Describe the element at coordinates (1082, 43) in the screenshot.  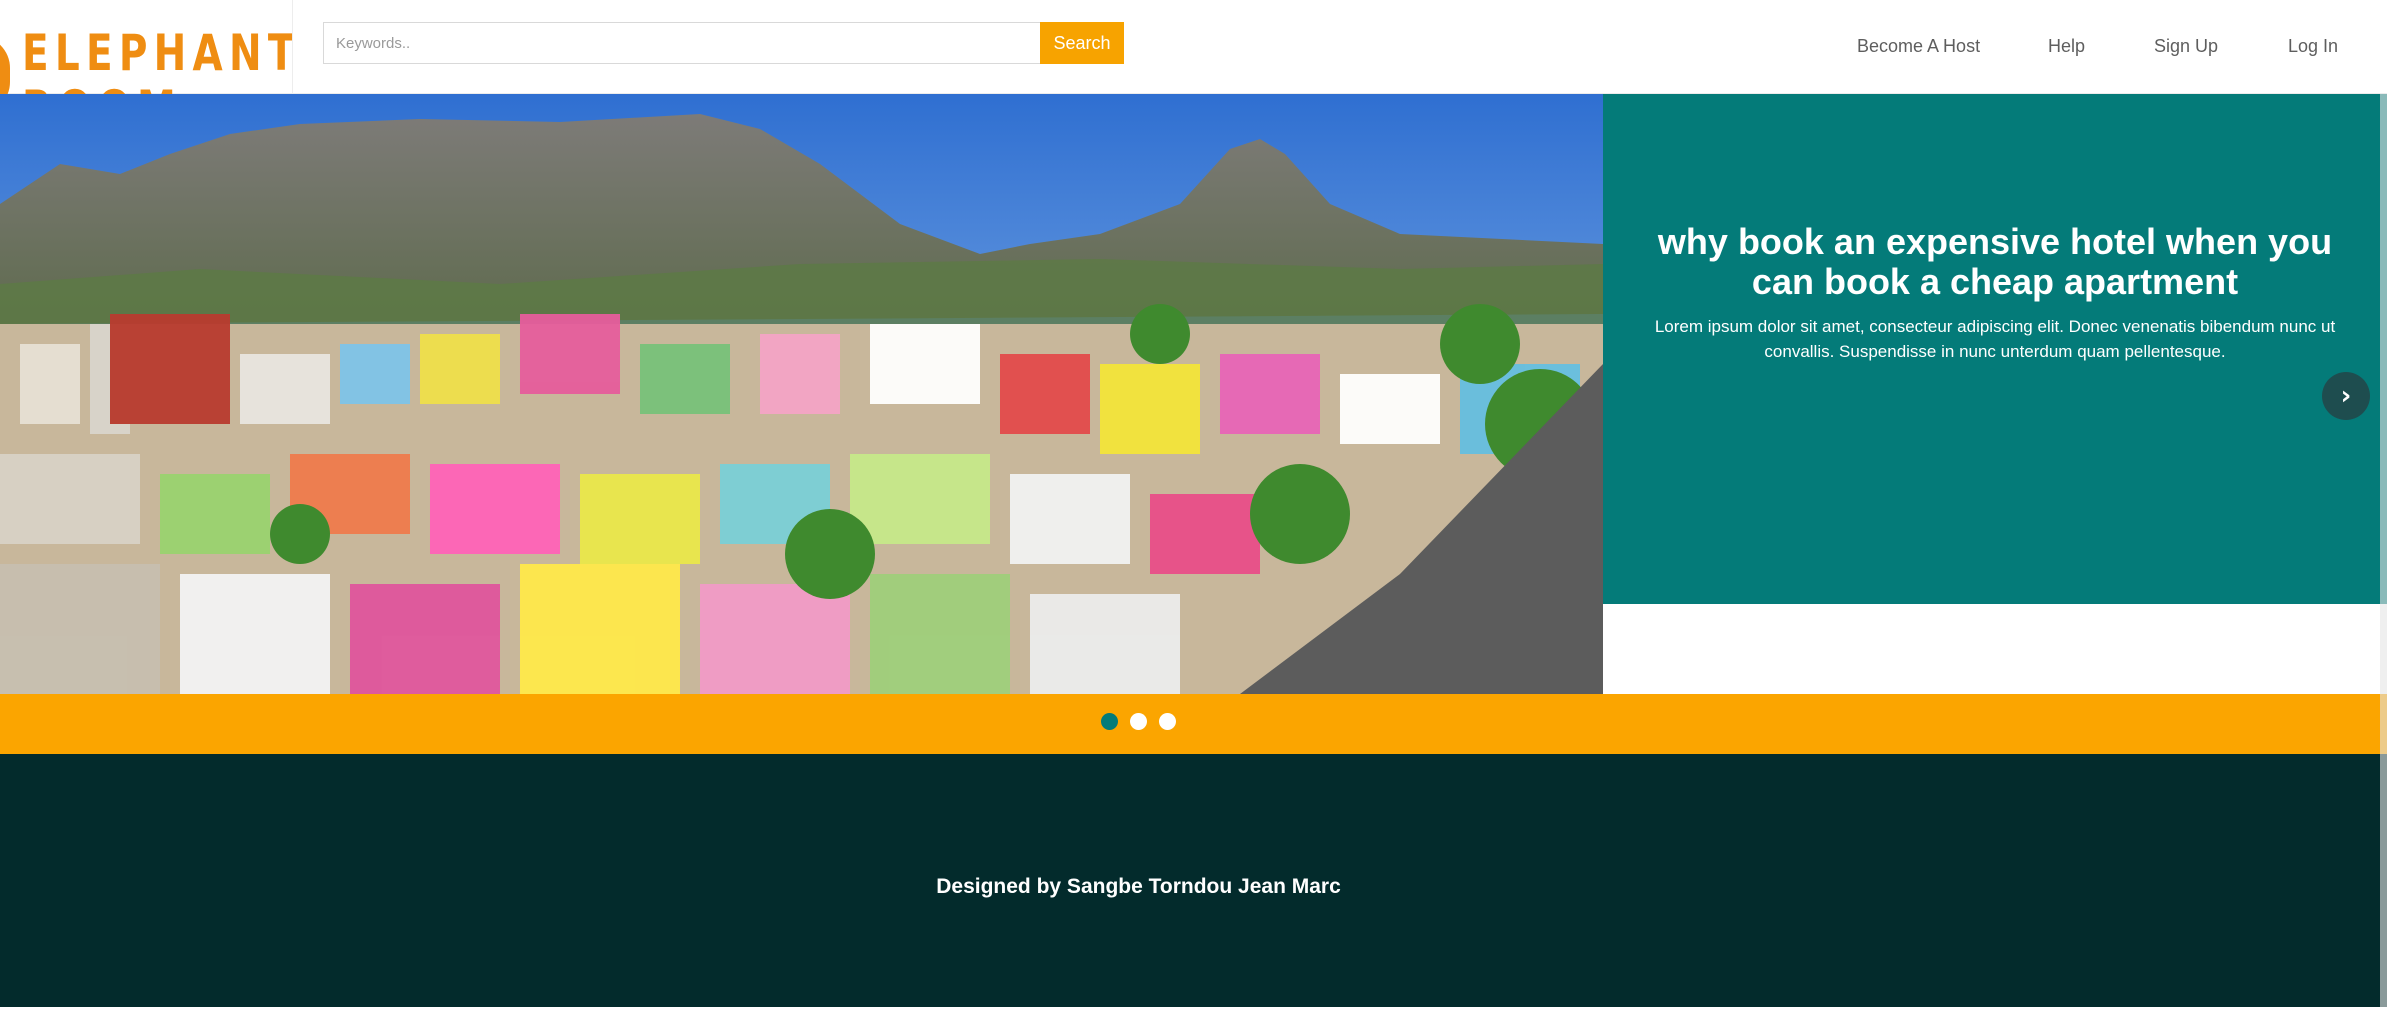
I see `search-button: Search` at that location.